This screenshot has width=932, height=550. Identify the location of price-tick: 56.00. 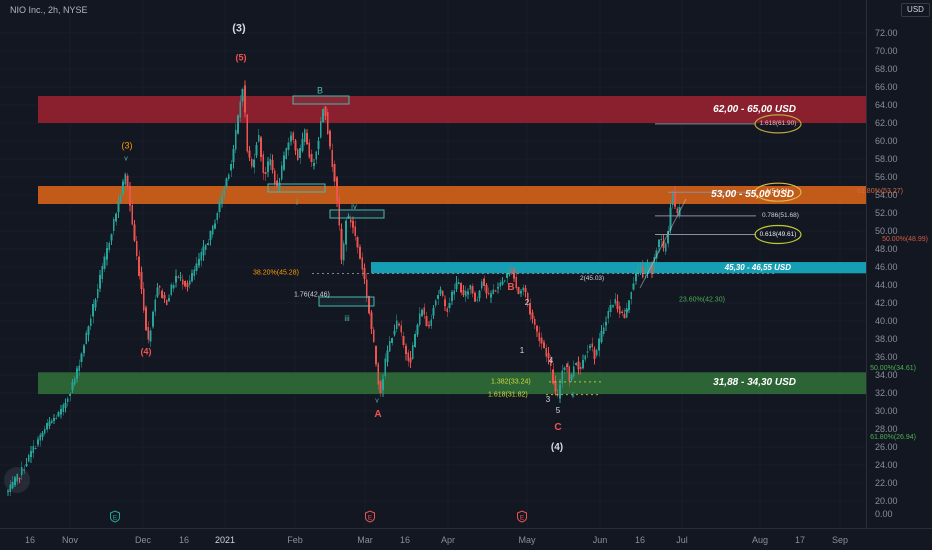
(886, 177).